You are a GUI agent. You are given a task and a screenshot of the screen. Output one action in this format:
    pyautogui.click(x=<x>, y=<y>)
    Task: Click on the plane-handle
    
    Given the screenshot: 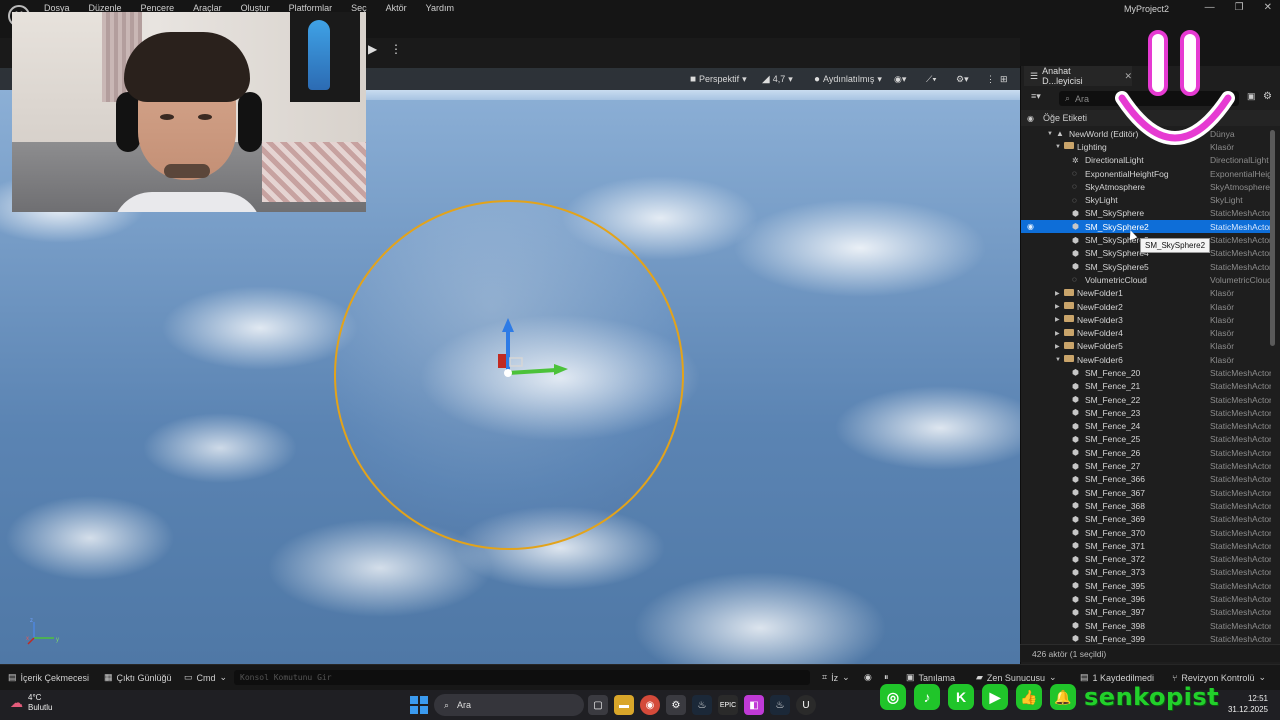 What is the action you would take?
    pyautogui.click(x=516, y=362)
    